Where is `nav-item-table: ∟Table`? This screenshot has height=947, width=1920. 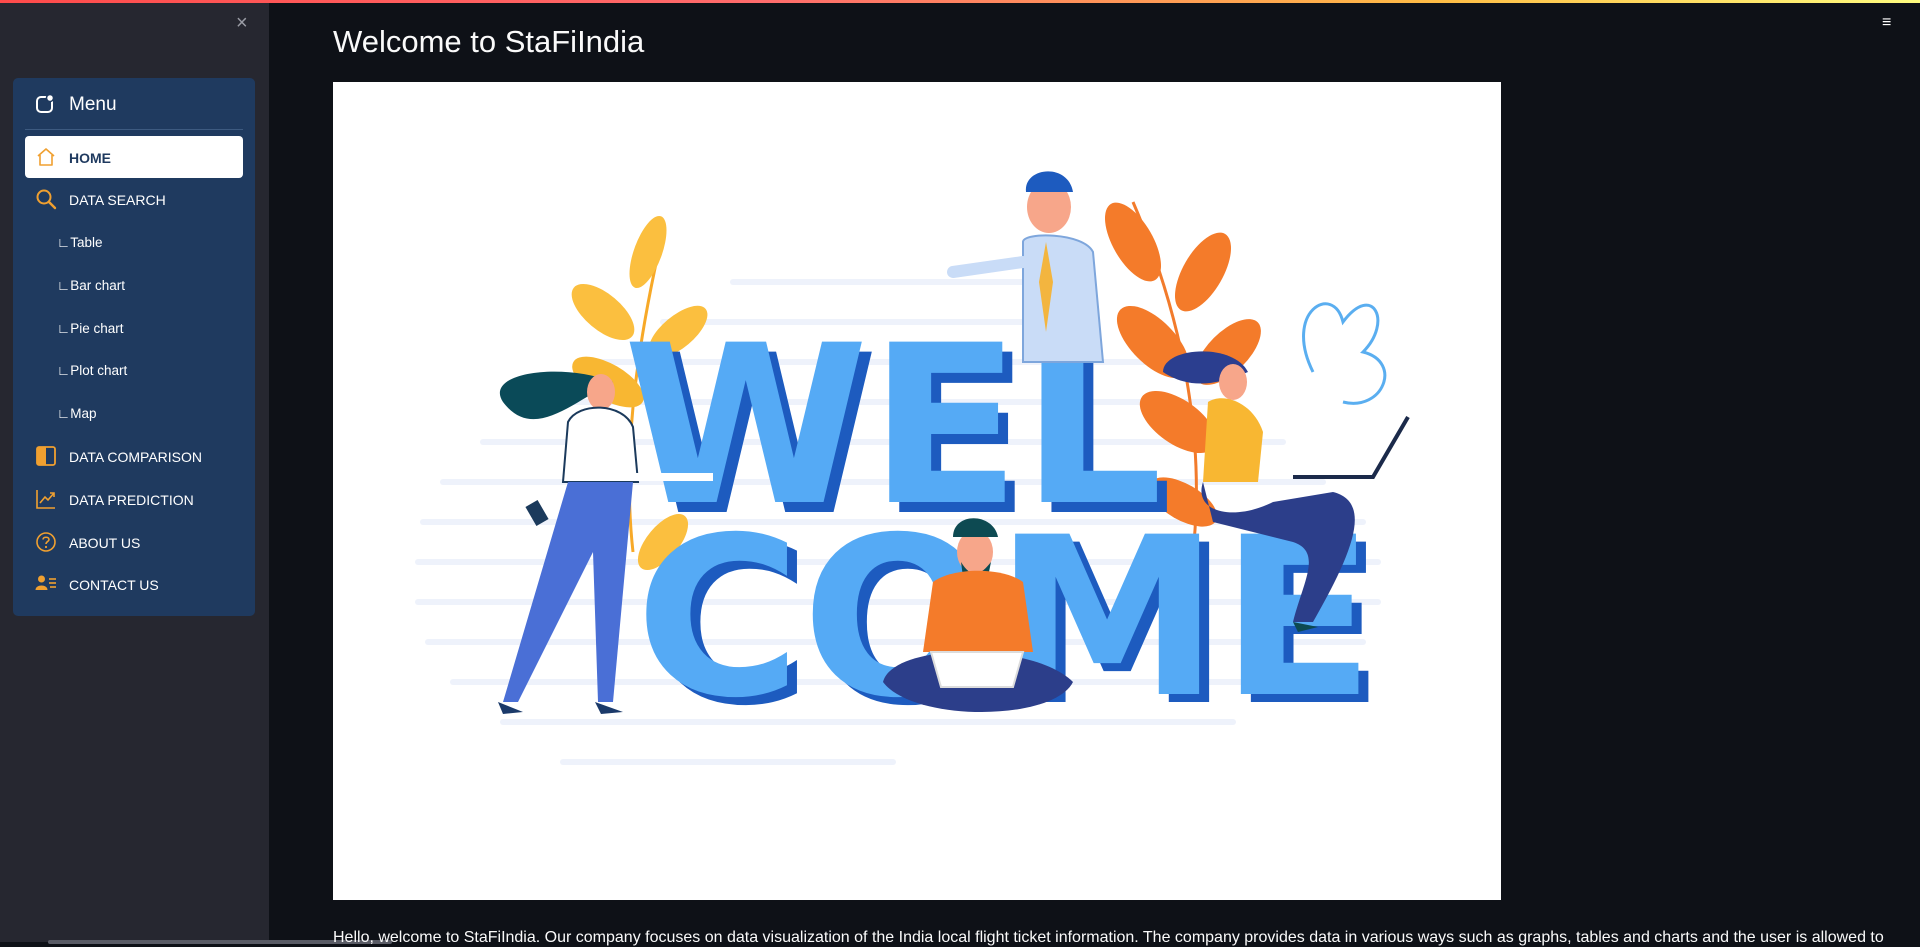
nav-item-table: ∟Table is located at coordinates (134, 242).